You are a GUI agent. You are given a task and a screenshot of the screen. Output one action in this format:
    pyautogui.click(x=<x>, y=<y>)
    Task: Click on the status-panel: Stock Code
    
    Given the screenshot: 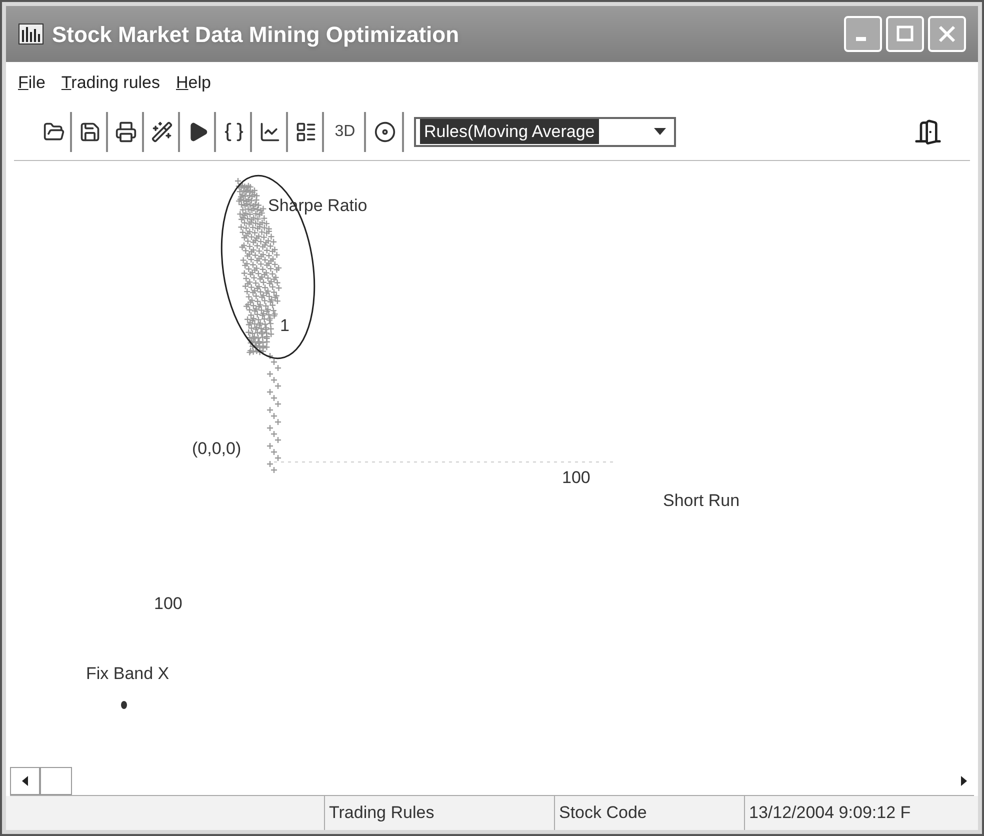 What is the action you would take?
    pyautogui.click(x=649, y=813)
    